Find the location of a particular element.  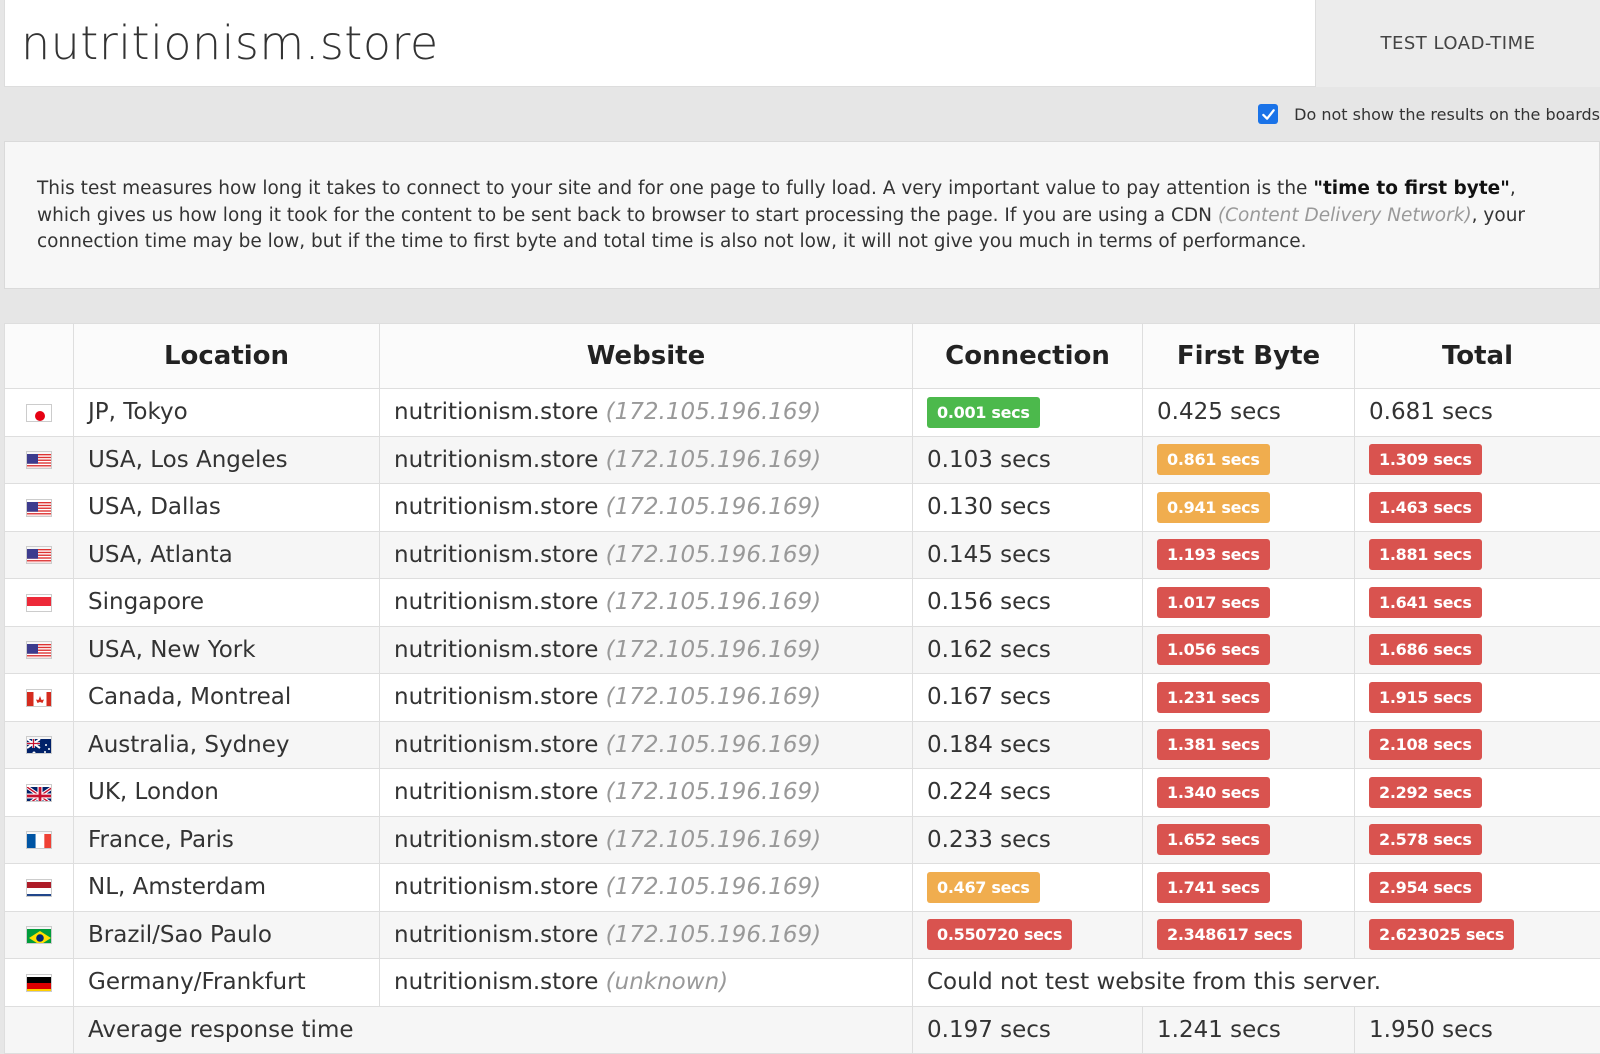

location-cell: Singapore is located at coordinates (226, 602).